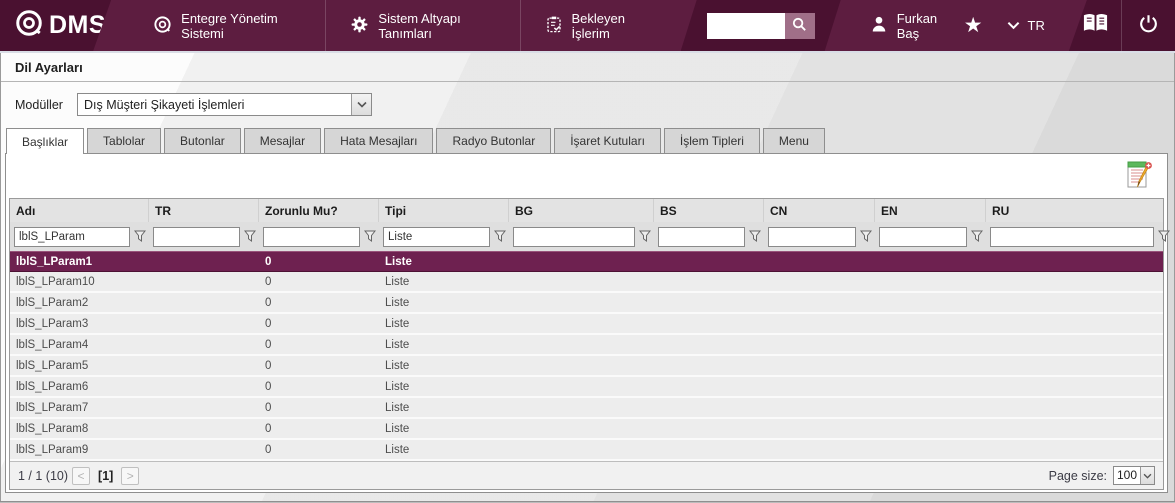 The image size is (1175, 503). I want to click on filter-input-ru, so click(1072, 236).